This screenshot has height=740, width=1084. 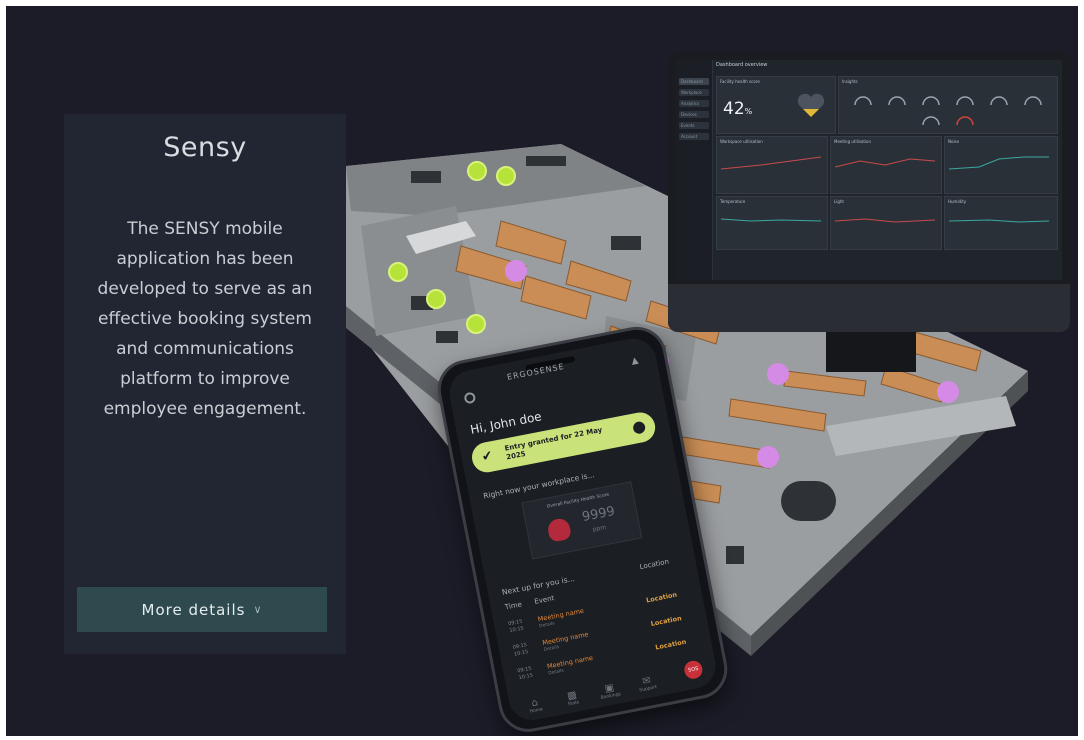 What do you see at coordinates (513, 606) in the screenshot?
I see `time-header: Time` at bounding box center [513, 606].